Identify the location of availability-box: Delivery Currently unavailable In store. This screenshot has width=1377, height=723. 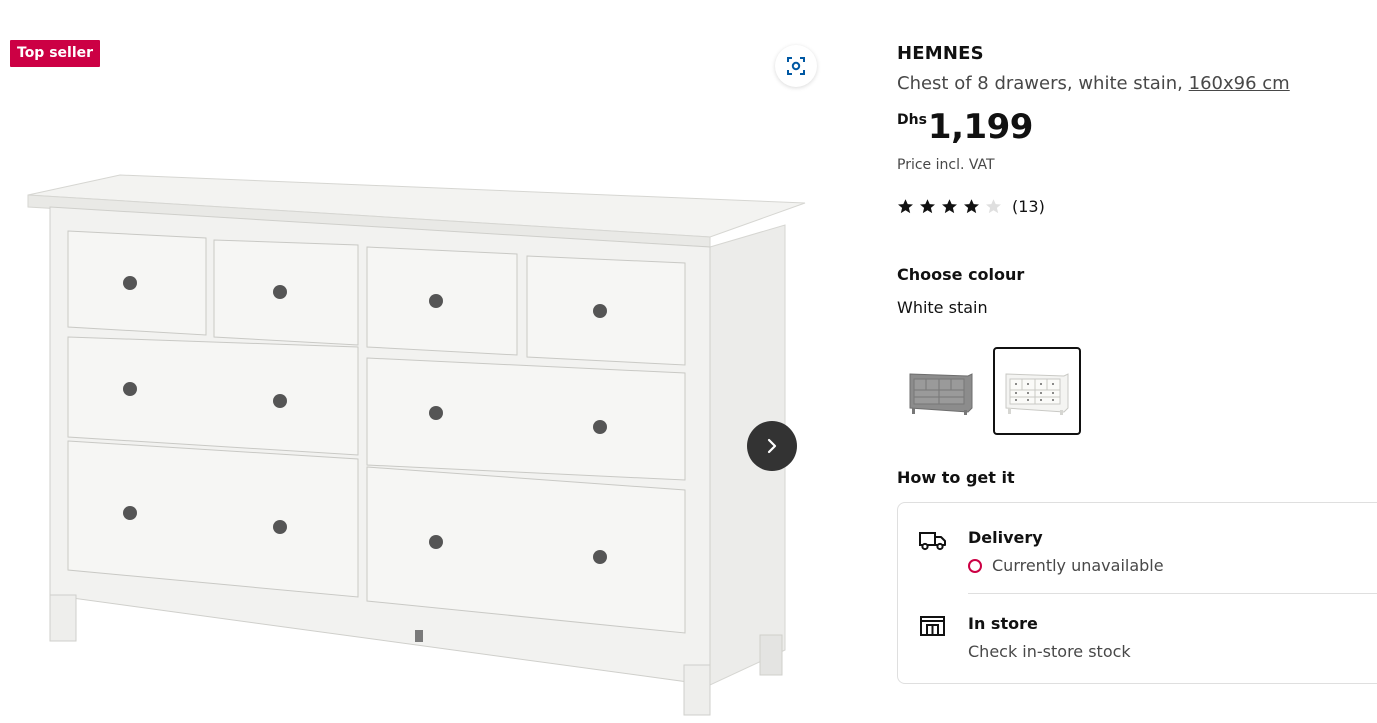
(1137, 593).